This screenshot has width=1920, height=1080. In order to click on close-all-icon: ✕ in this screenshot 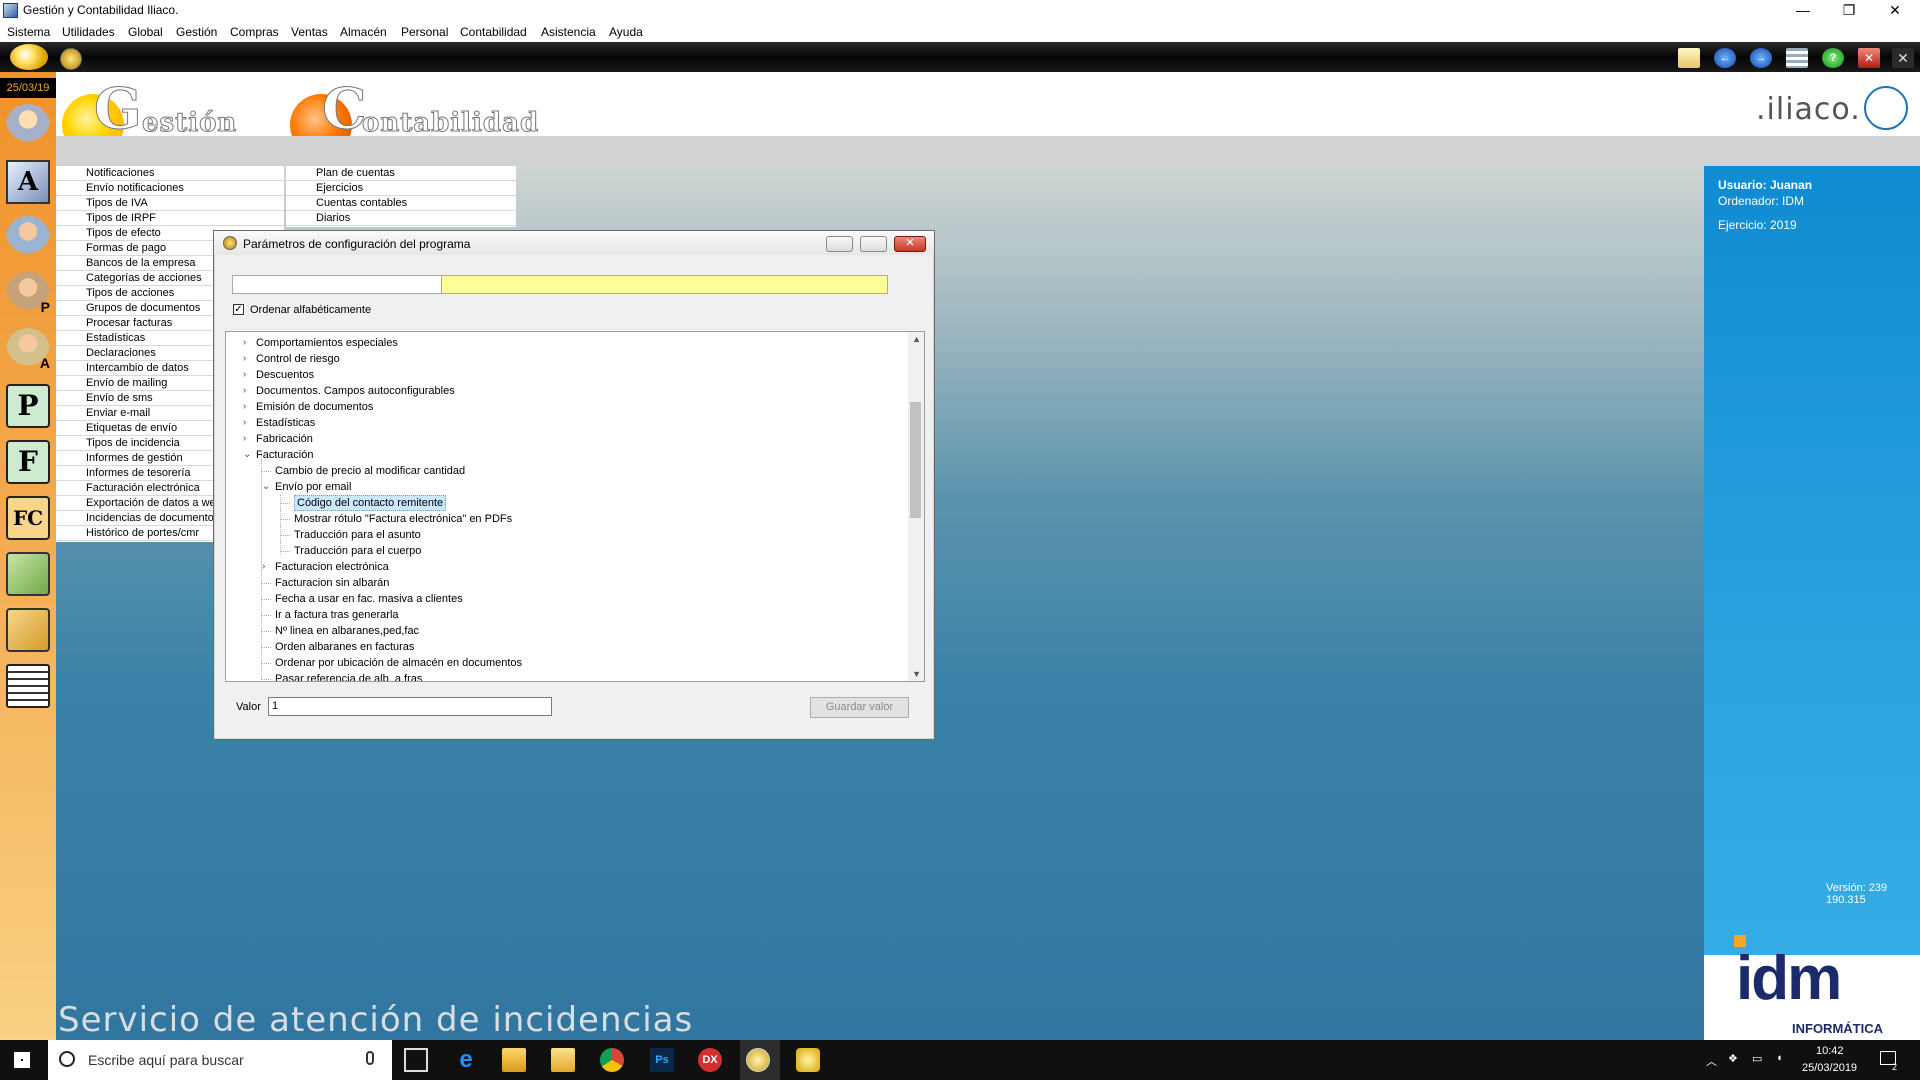, I will do `click(1903, 58)`.